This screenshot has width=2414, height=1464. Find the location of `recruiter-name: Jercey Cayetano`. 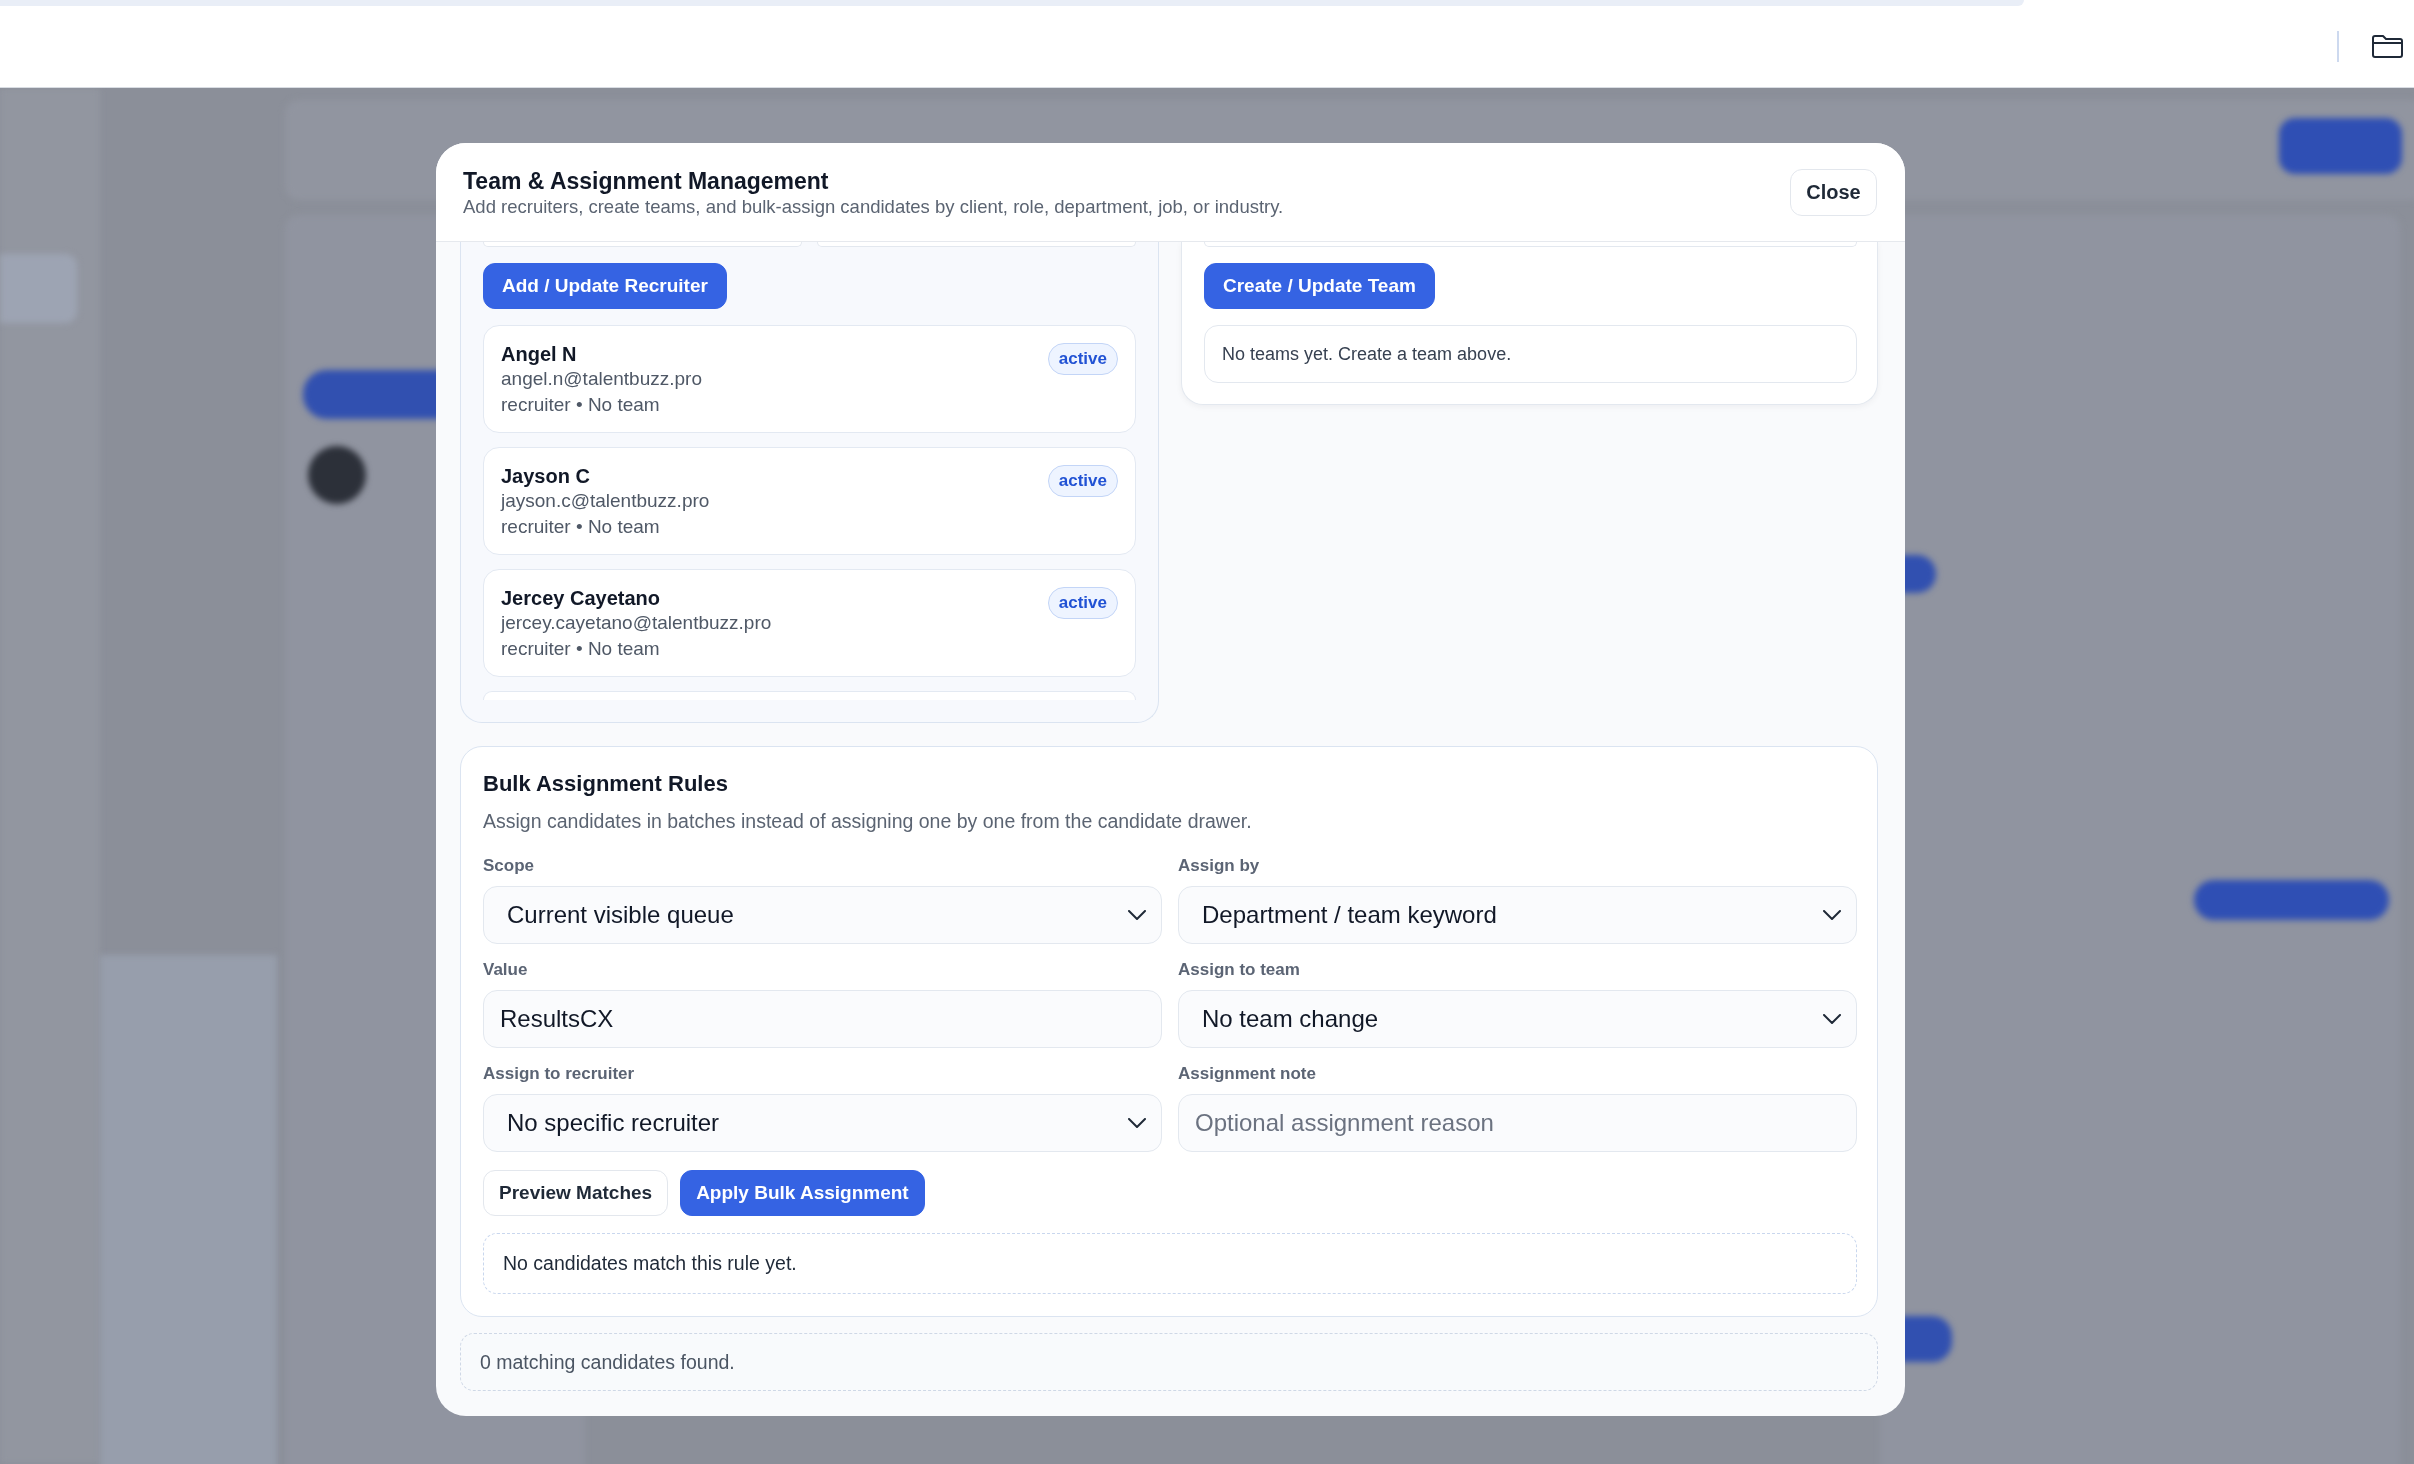

recruiter-name: Jercey Cayetano is located at coordinates (581, 598).